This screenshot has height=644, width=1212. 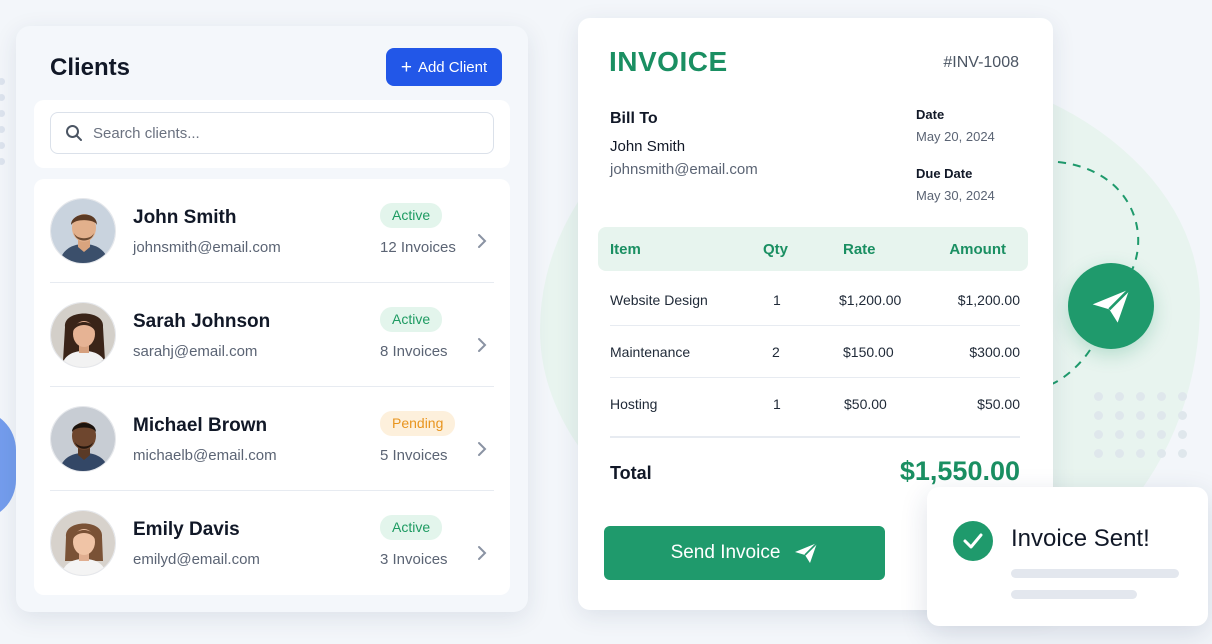 What do you see at coordinates (634, 118) in the screenshot?
I see `bill-to-label: Bill To` at bounding box center [634, 118].